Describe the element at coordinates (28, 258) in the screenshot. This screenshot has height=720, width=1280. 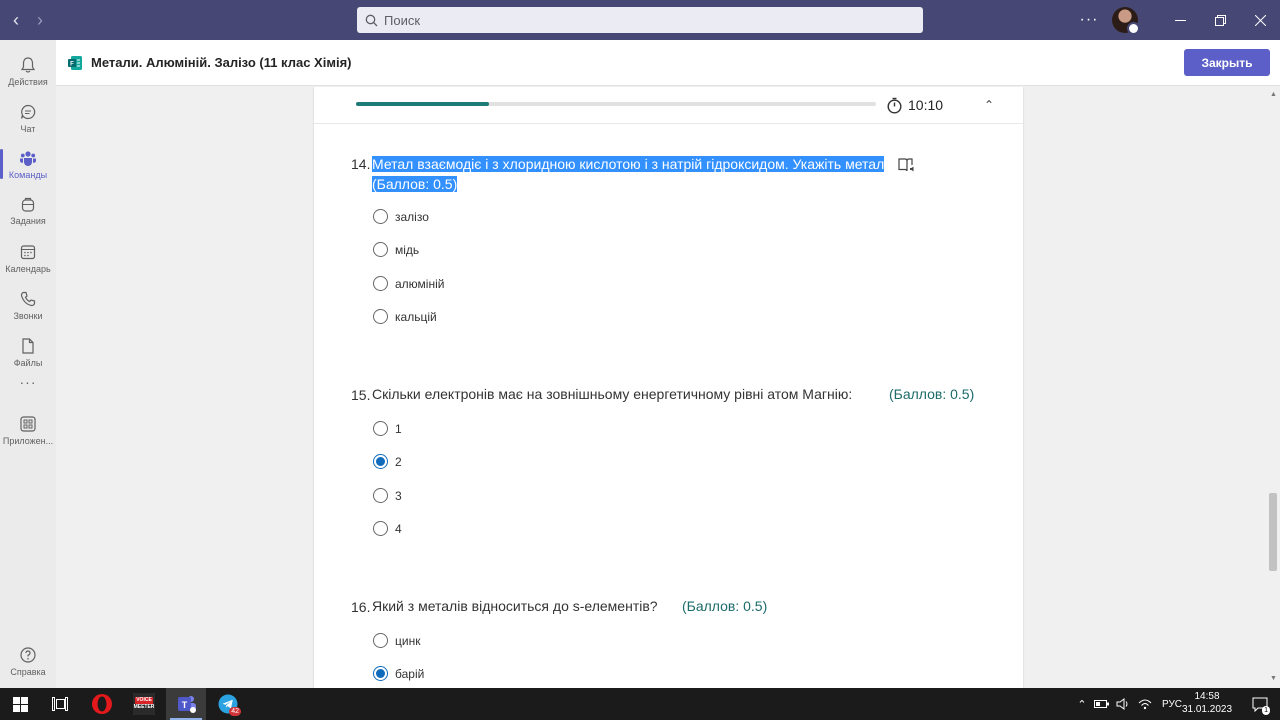
I see `rail-item-calendar: Календарь` at that location.